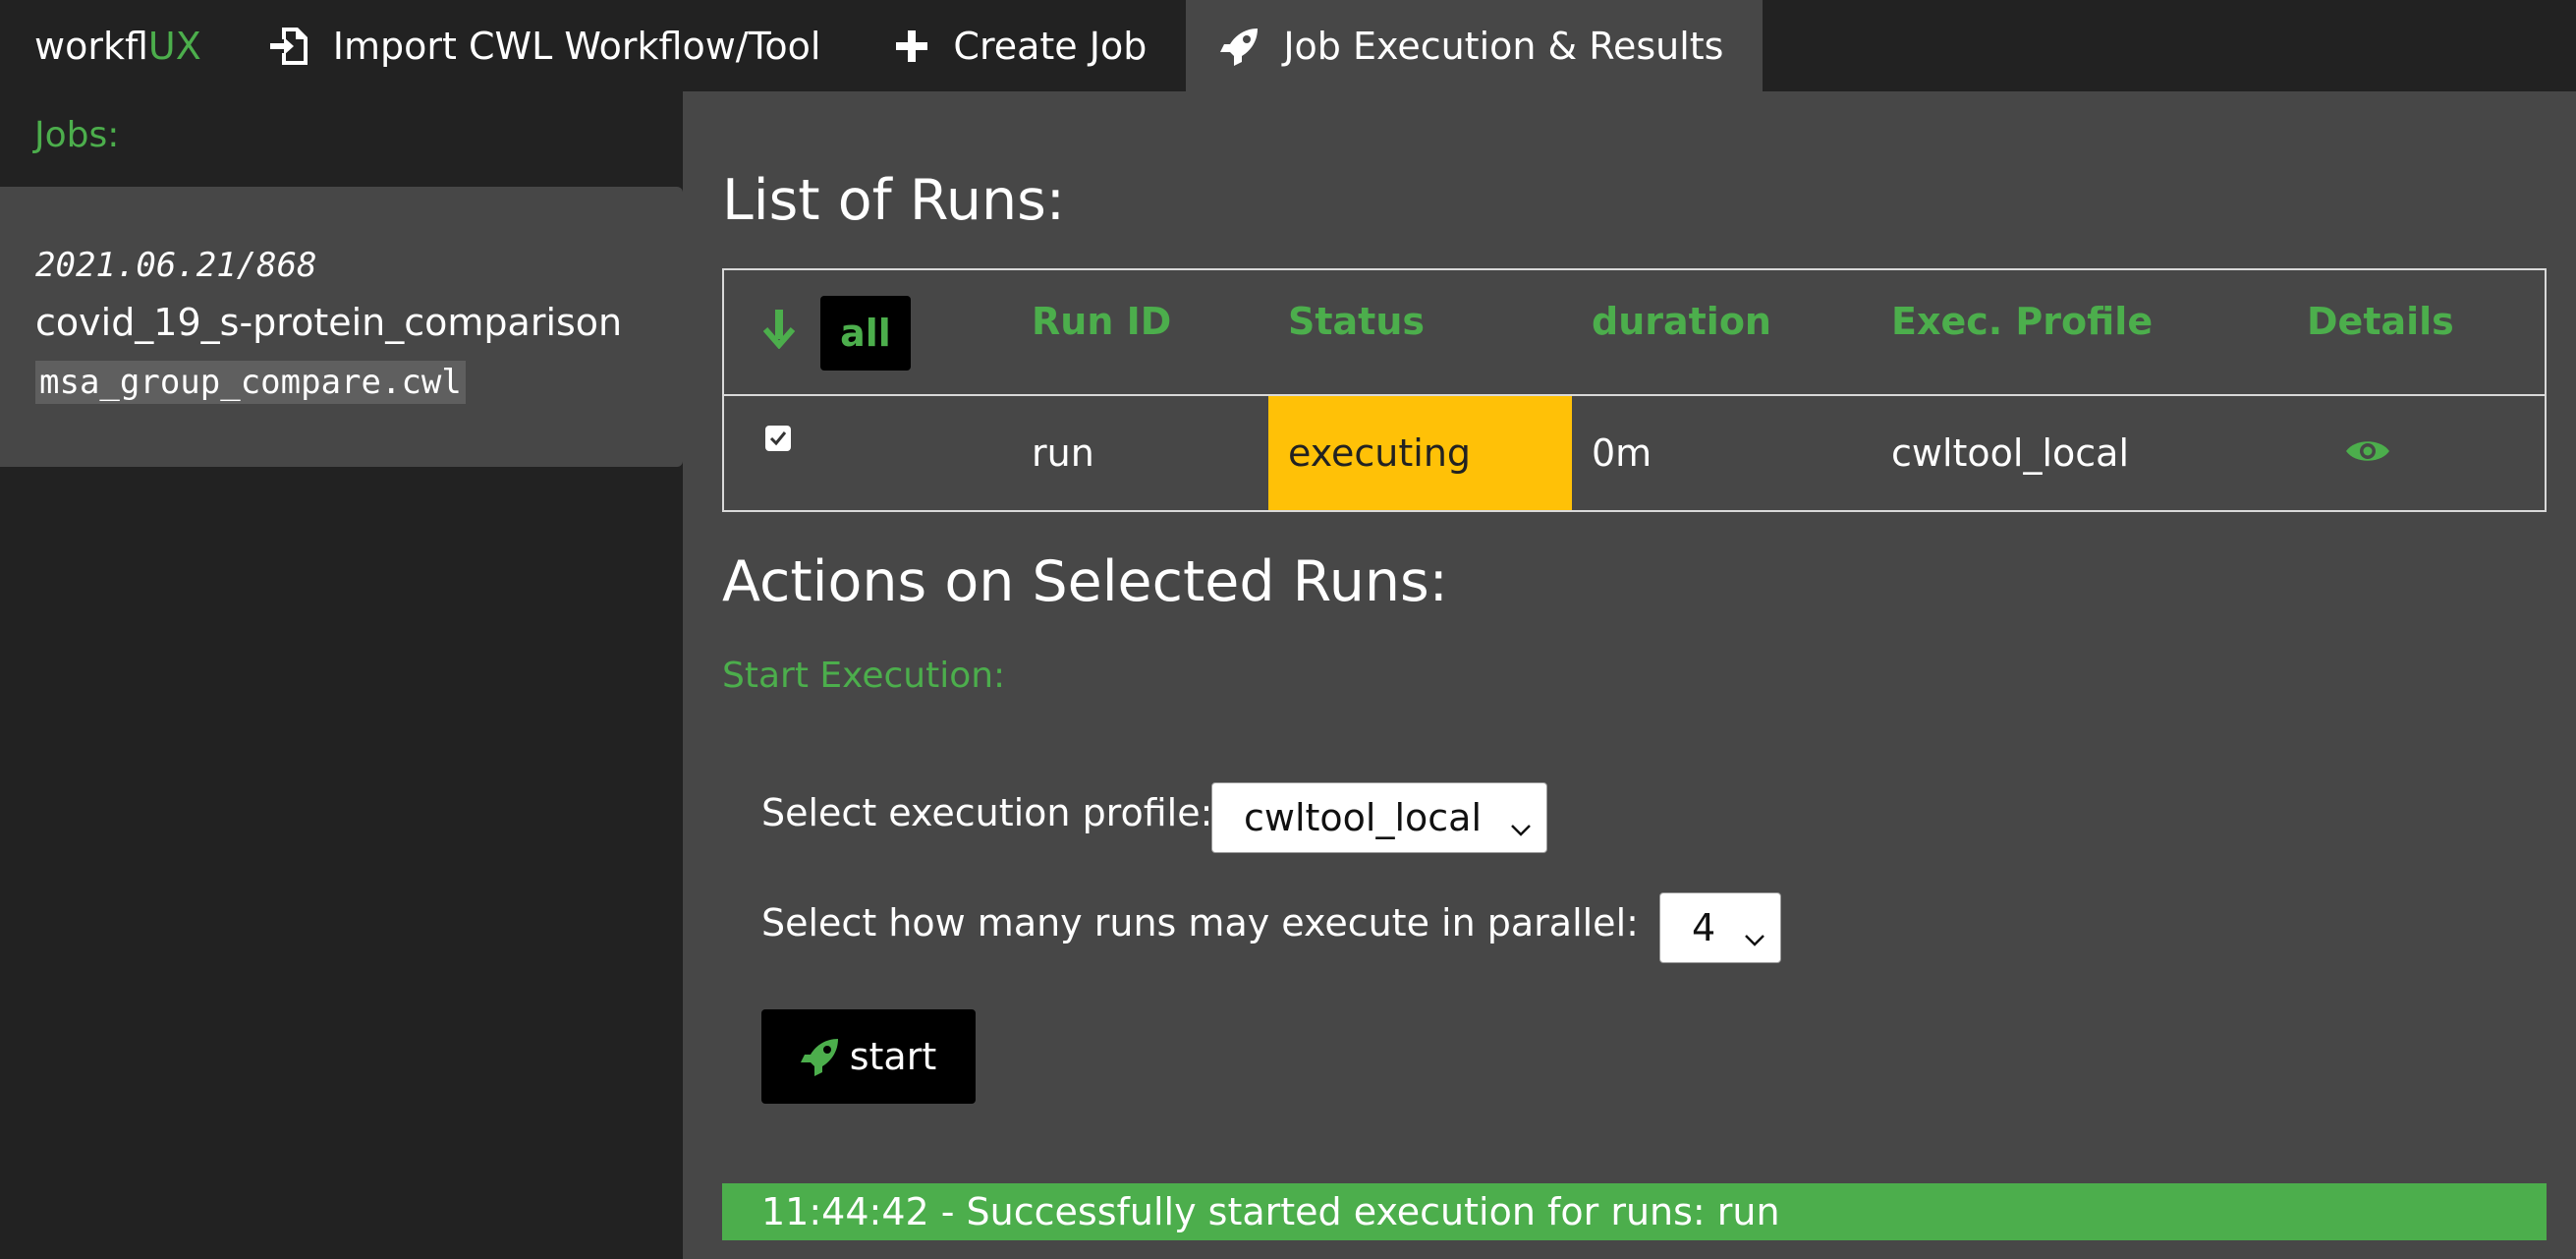  Describe the element at coordinates (779, 331) in the screenshot. I see `sort-arrow-down-icon` at that location.